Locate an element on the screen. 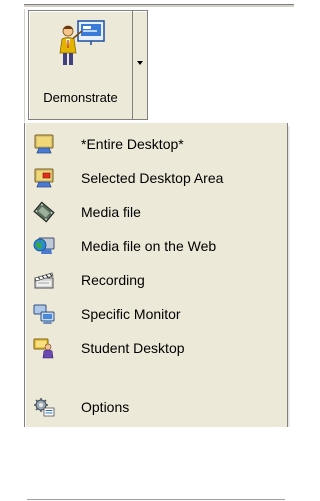  menu-item-recording: Recording is located at coordinates (156, 280).